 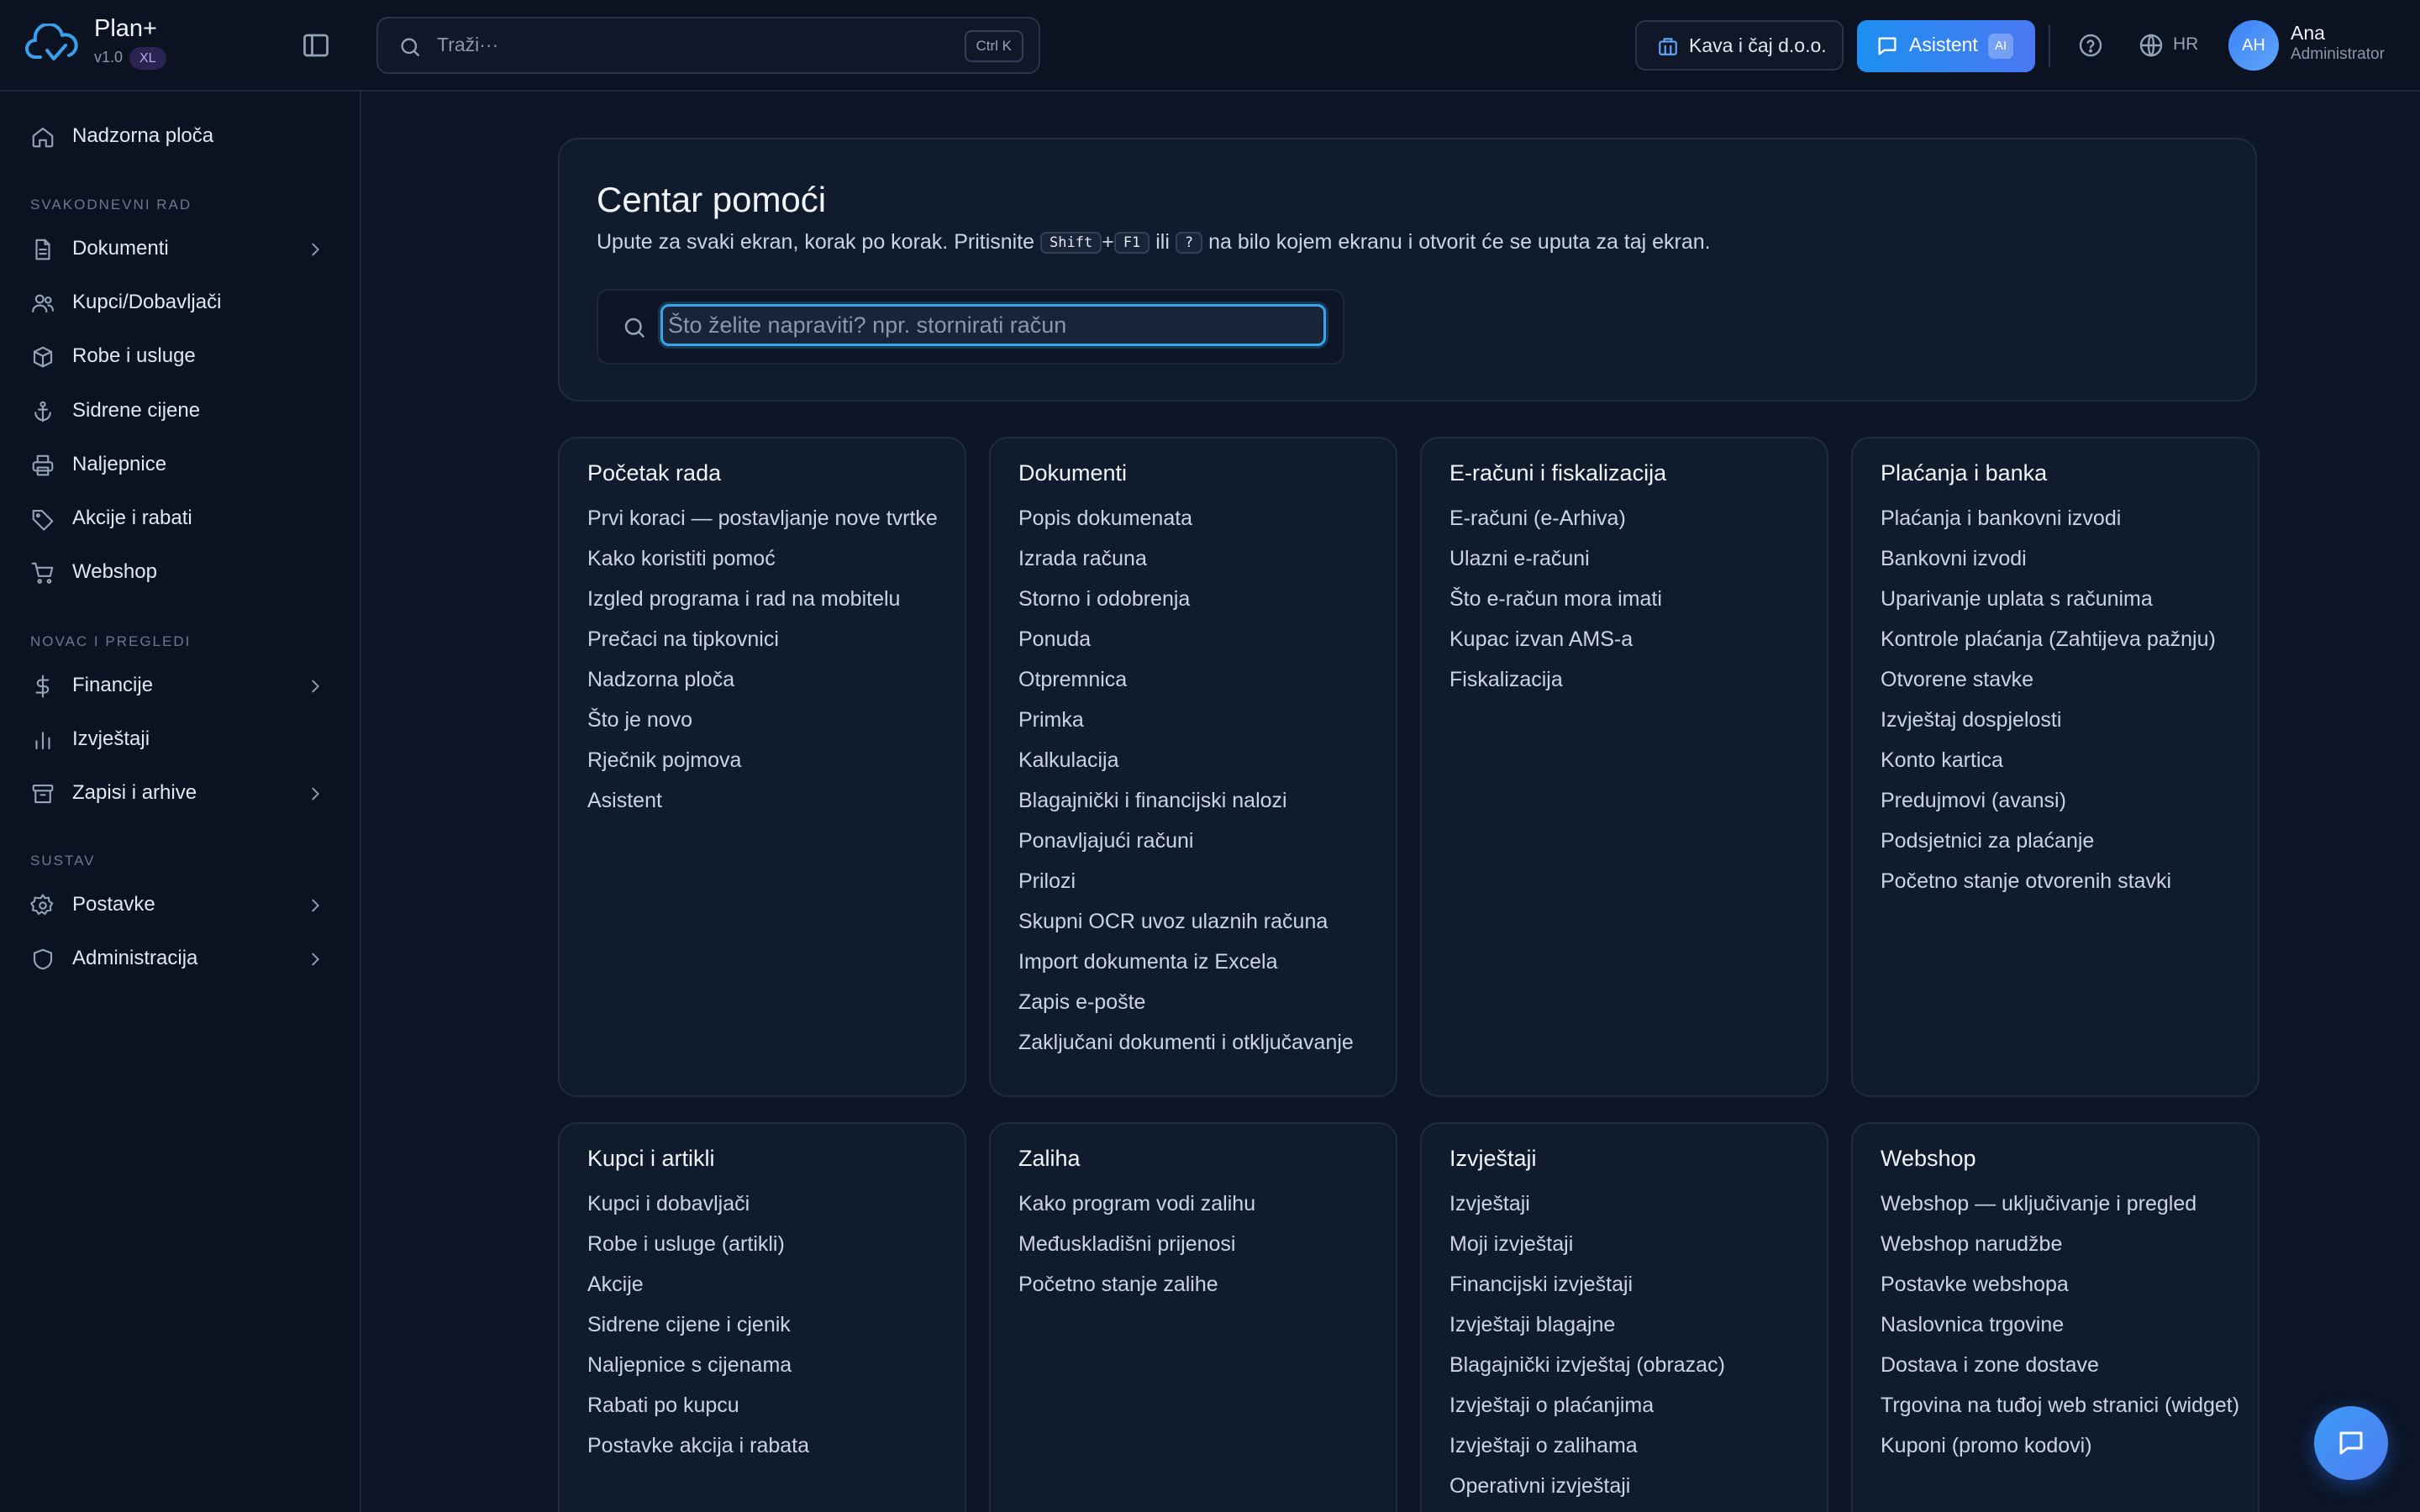 I want to click on help-topic-link: Fiskalizacija, so click(x=1630, y=680).